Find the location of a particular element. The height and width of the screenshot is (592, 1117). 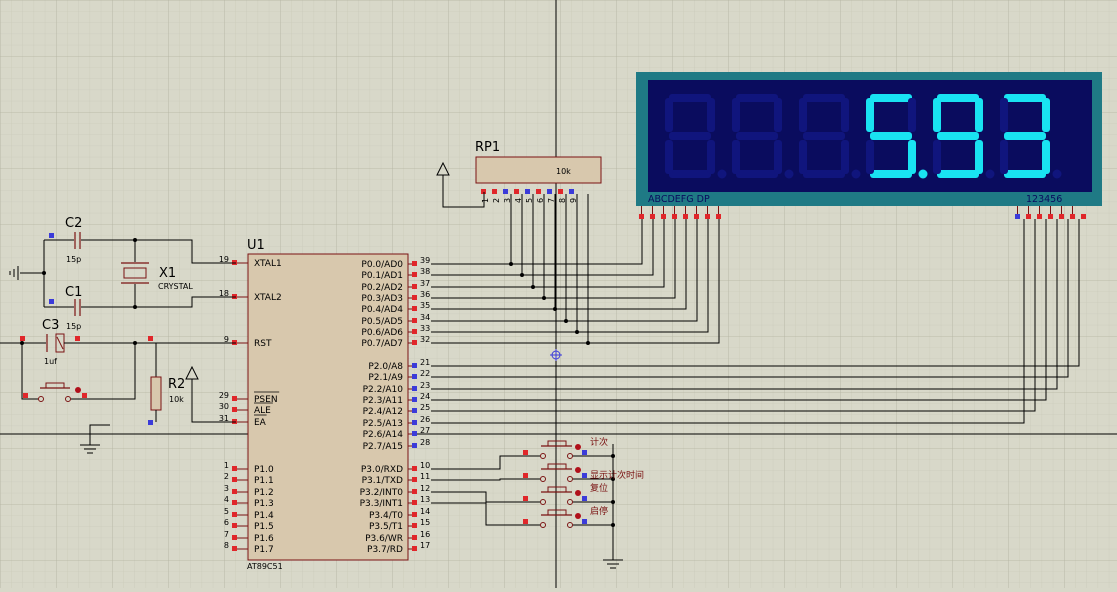

u1-pin-name: P3.2/INT0 is located at coordinates (382, 493).